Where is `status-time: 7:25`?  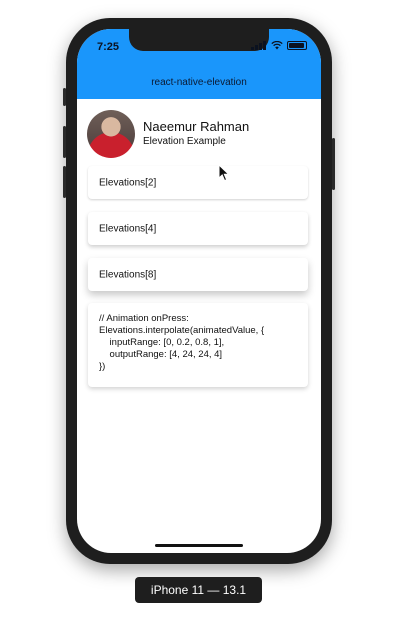 status-time: 7:25 is located at coordinates (108, 47).